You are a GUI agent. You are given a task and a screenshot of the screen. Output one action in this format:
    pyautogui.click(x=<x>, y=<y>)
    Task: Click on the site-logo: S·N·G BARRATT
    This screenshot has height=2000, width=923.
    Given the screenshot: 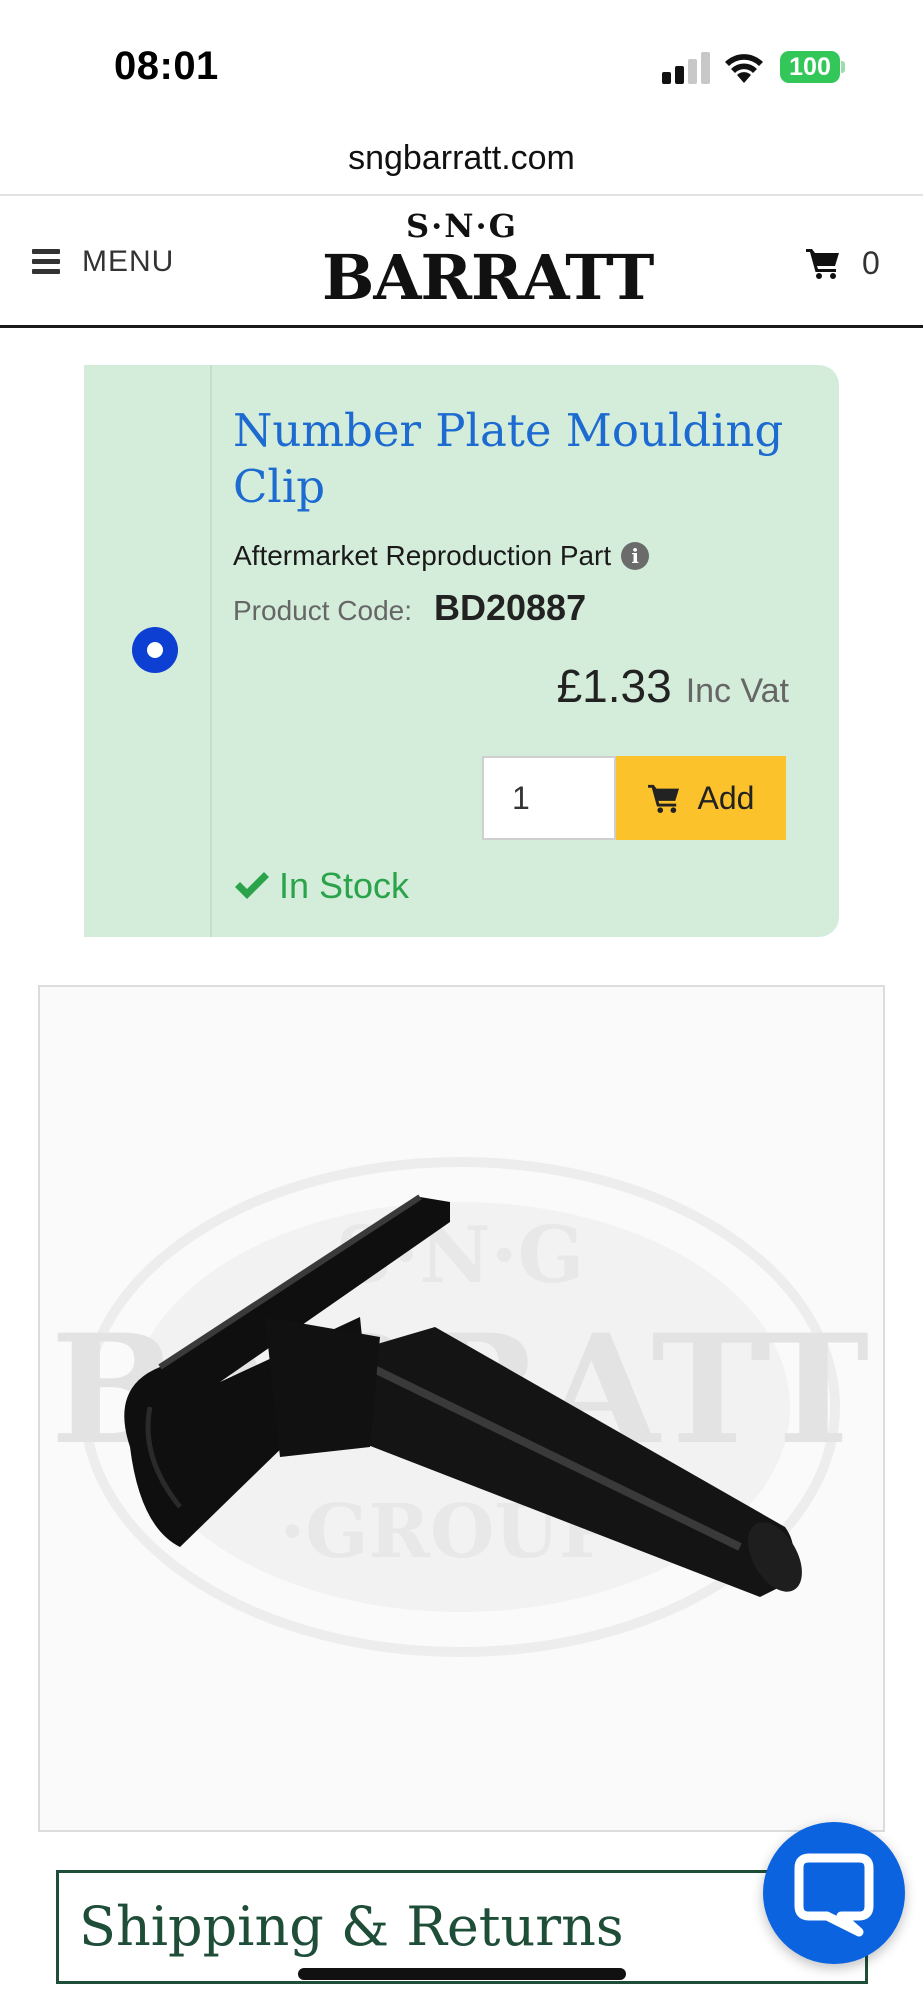 What is the action you would take?
    pyautogui.click(x=488, y=262)
    